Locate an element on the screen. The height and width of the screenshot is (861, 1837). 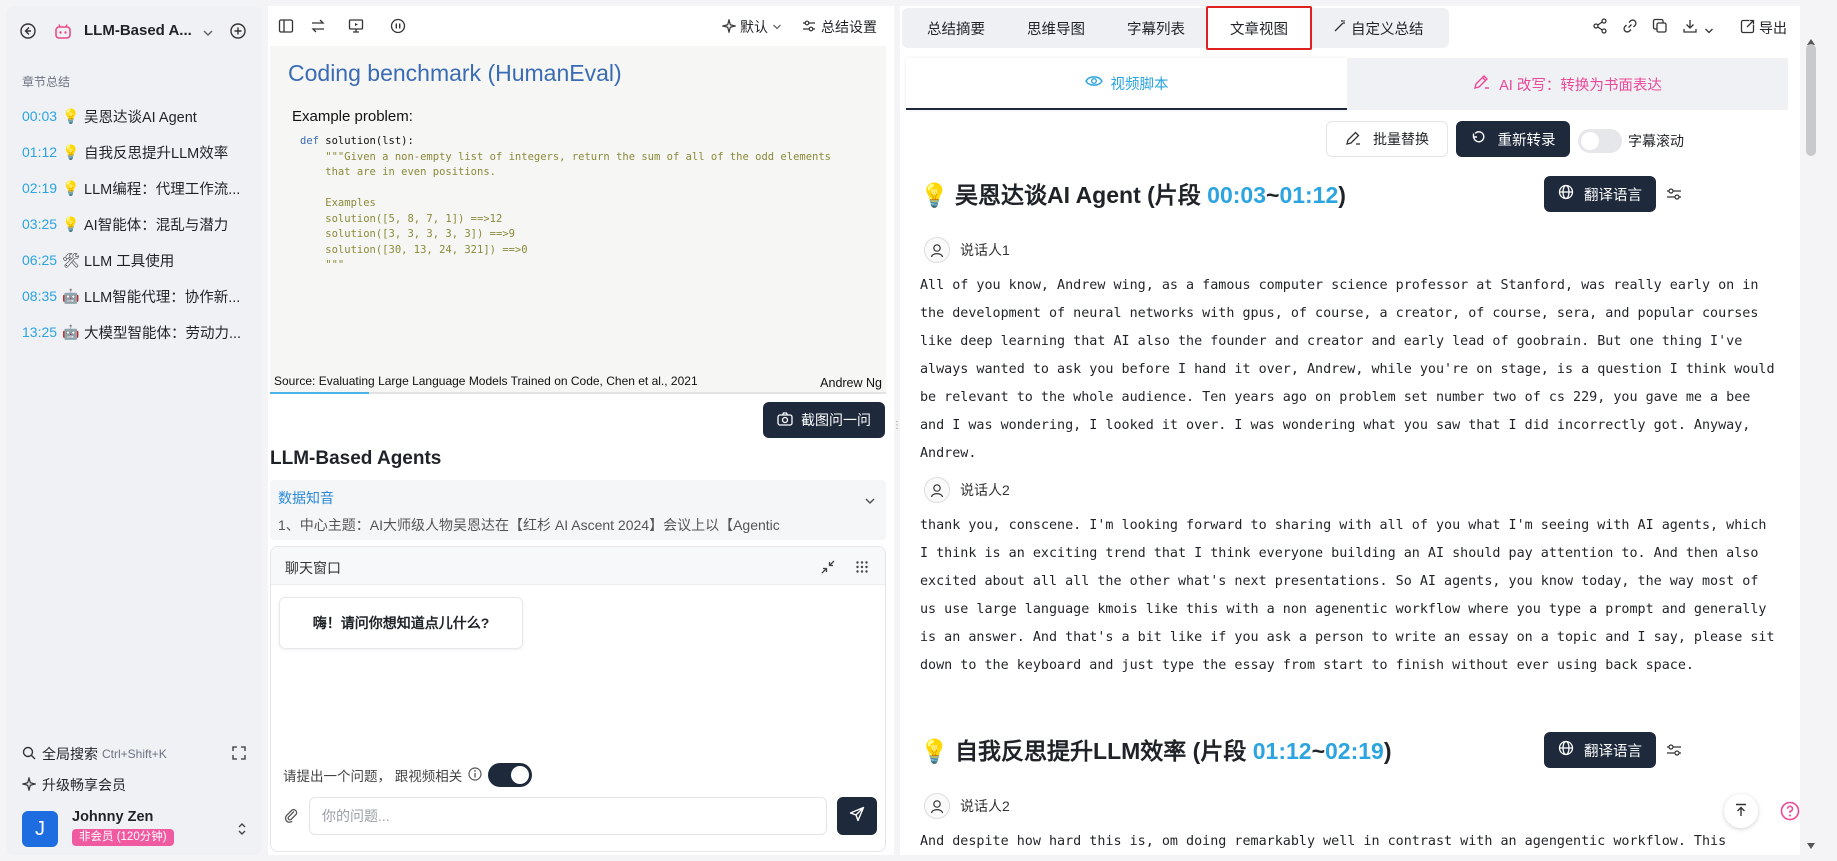
magic-wand-icon is located at coordinates (1340, 28).